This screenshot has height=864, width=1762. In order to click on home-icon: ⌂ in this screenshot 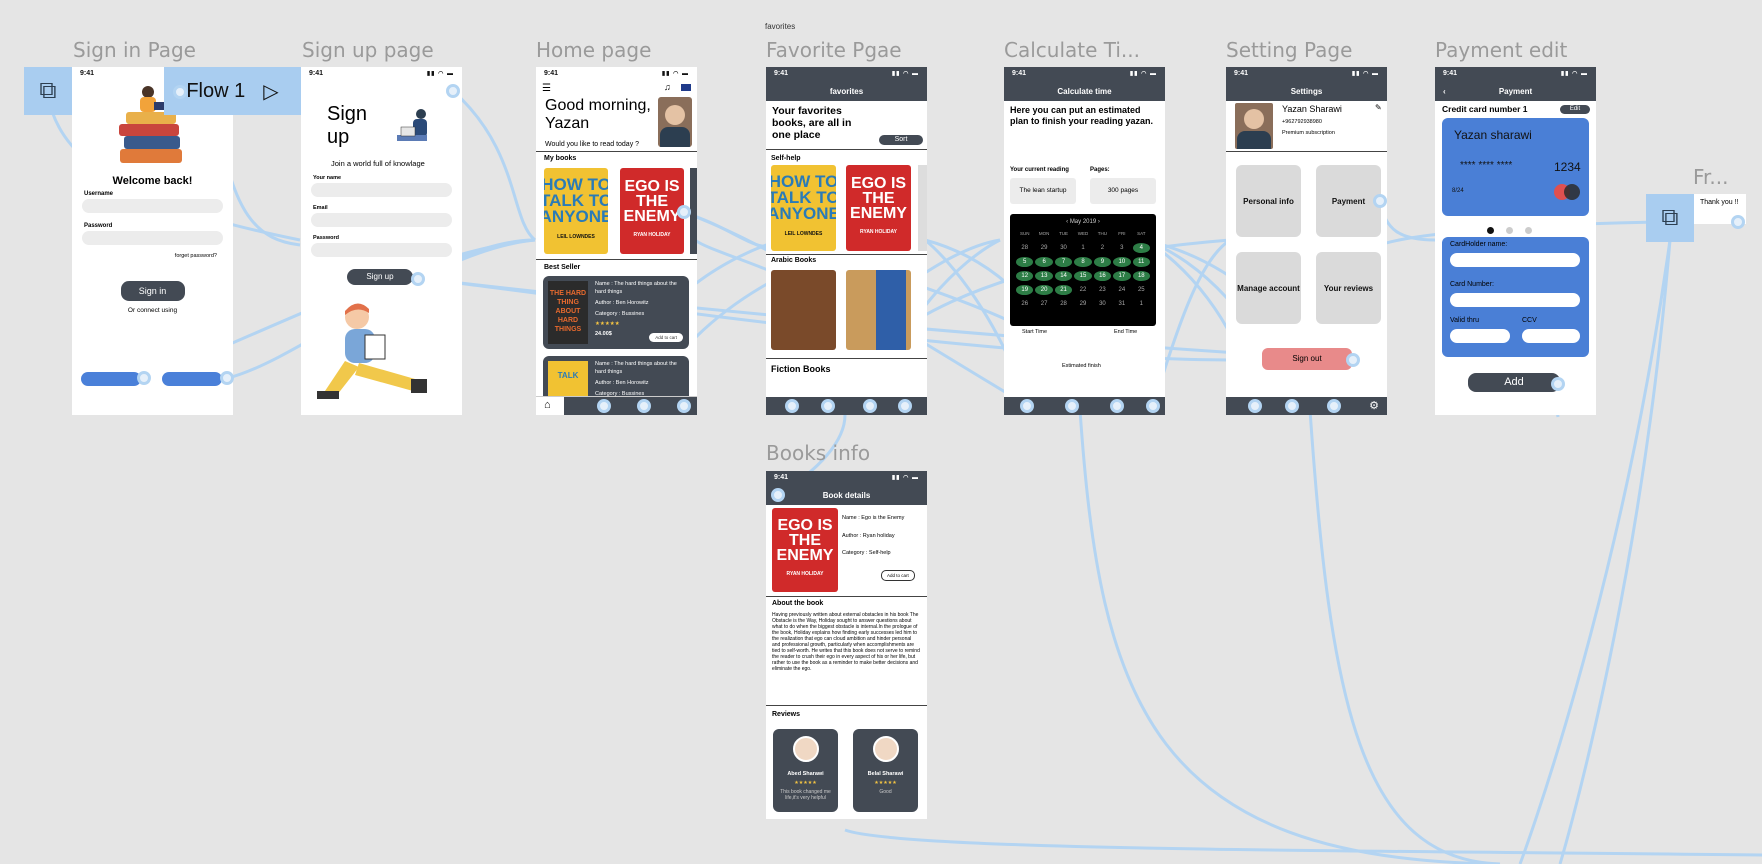, I will do `click(547, 405)`.